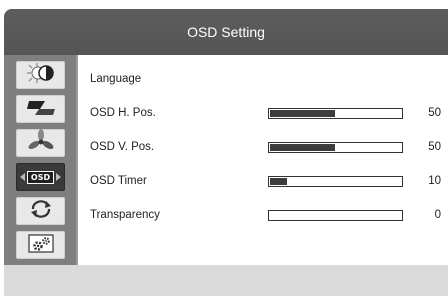 The width and height of the screenshot is (448, 296). I want to click on sidebar-item-brightness, so click(40, 75).